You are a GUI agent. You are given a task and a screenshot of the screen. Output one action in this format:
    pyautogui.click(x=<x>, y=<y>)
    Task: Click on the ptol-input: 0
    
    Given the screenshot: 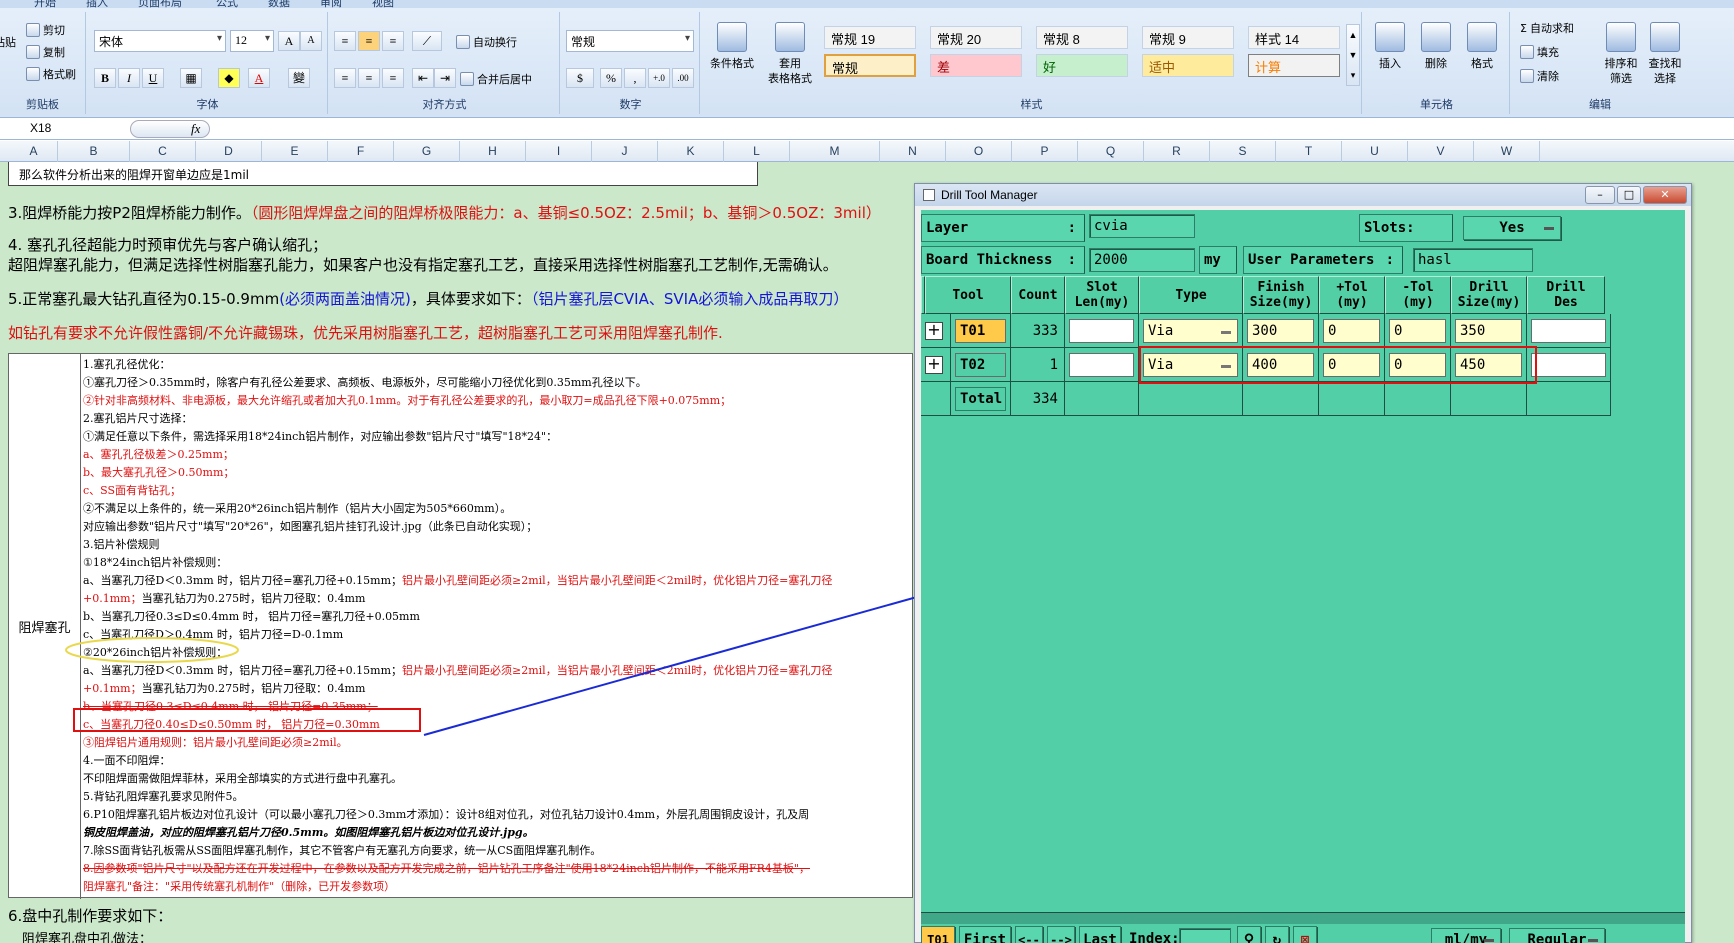 What is the action you would take?
    pyautogui.click(x=1351, y=365)
    